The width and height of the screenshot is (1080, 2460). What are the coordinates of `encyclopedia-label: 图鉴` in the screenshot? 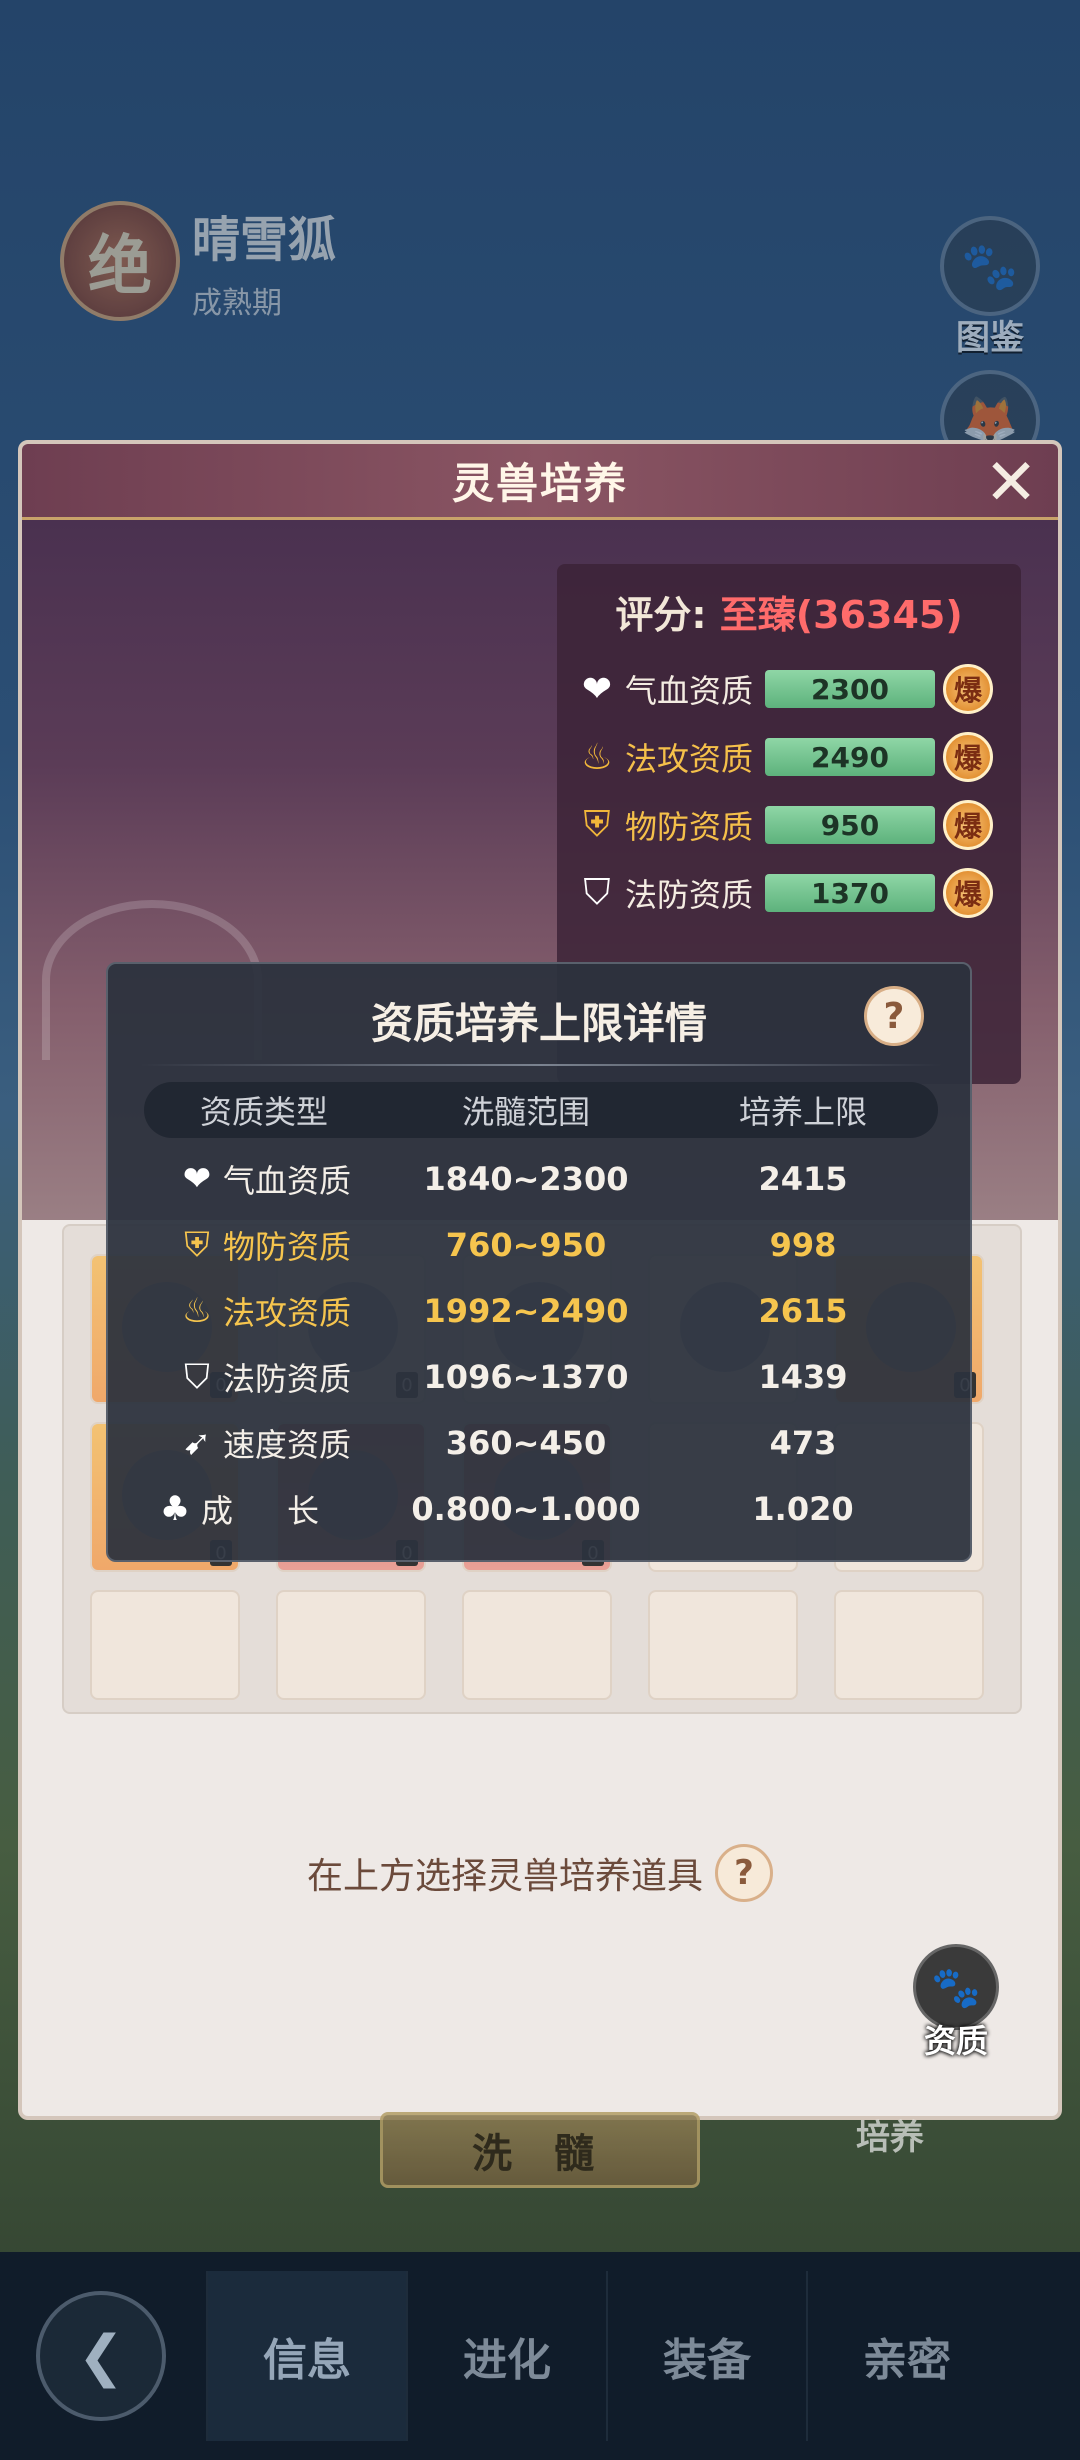 It's located at (990, 338).